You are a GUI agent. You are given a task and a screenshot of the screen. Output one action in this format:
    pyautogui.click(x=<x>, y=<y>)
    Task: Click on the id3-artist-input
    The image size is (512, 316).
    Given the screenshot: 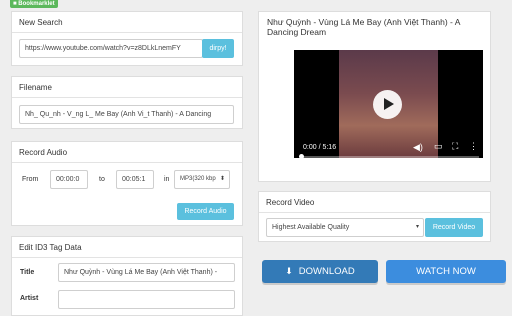 What is the action you would take?
    pyautogui.click(x=146, y=299)
    